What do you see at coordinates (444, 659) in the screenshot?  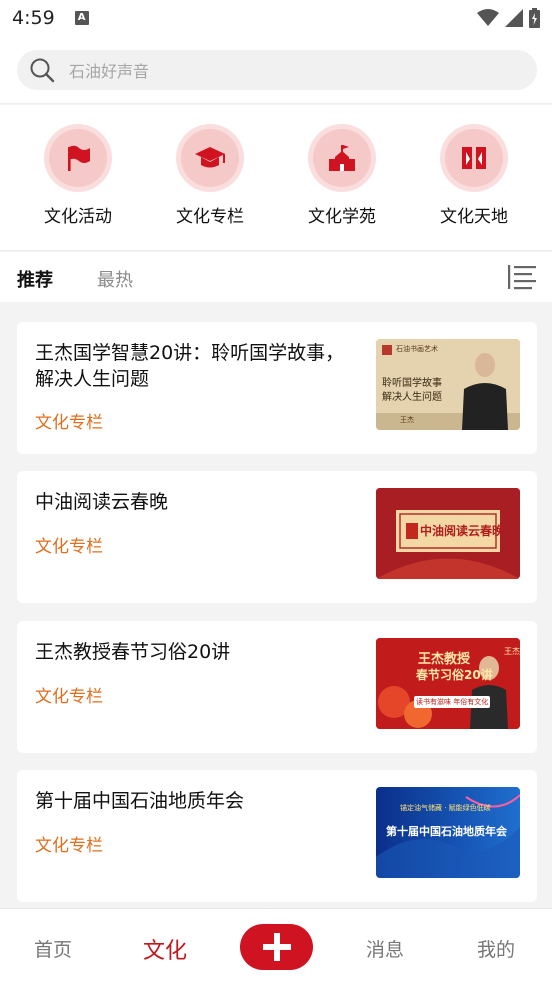 I see `thumbnail-main-text: 王杰教授` at bounding box center [444, 659].